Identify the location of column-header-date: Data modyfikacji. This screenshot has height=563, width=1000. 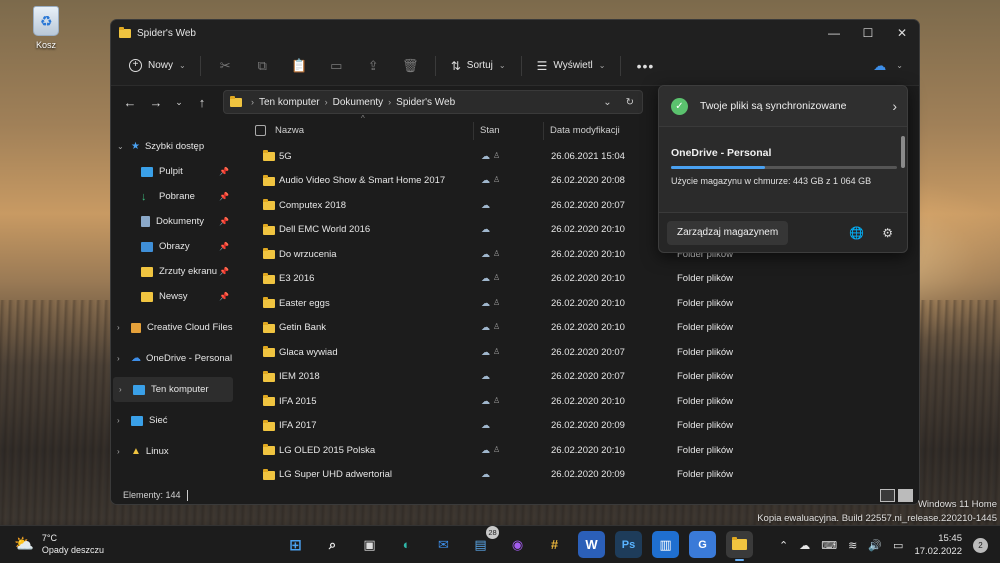
(585, 130).